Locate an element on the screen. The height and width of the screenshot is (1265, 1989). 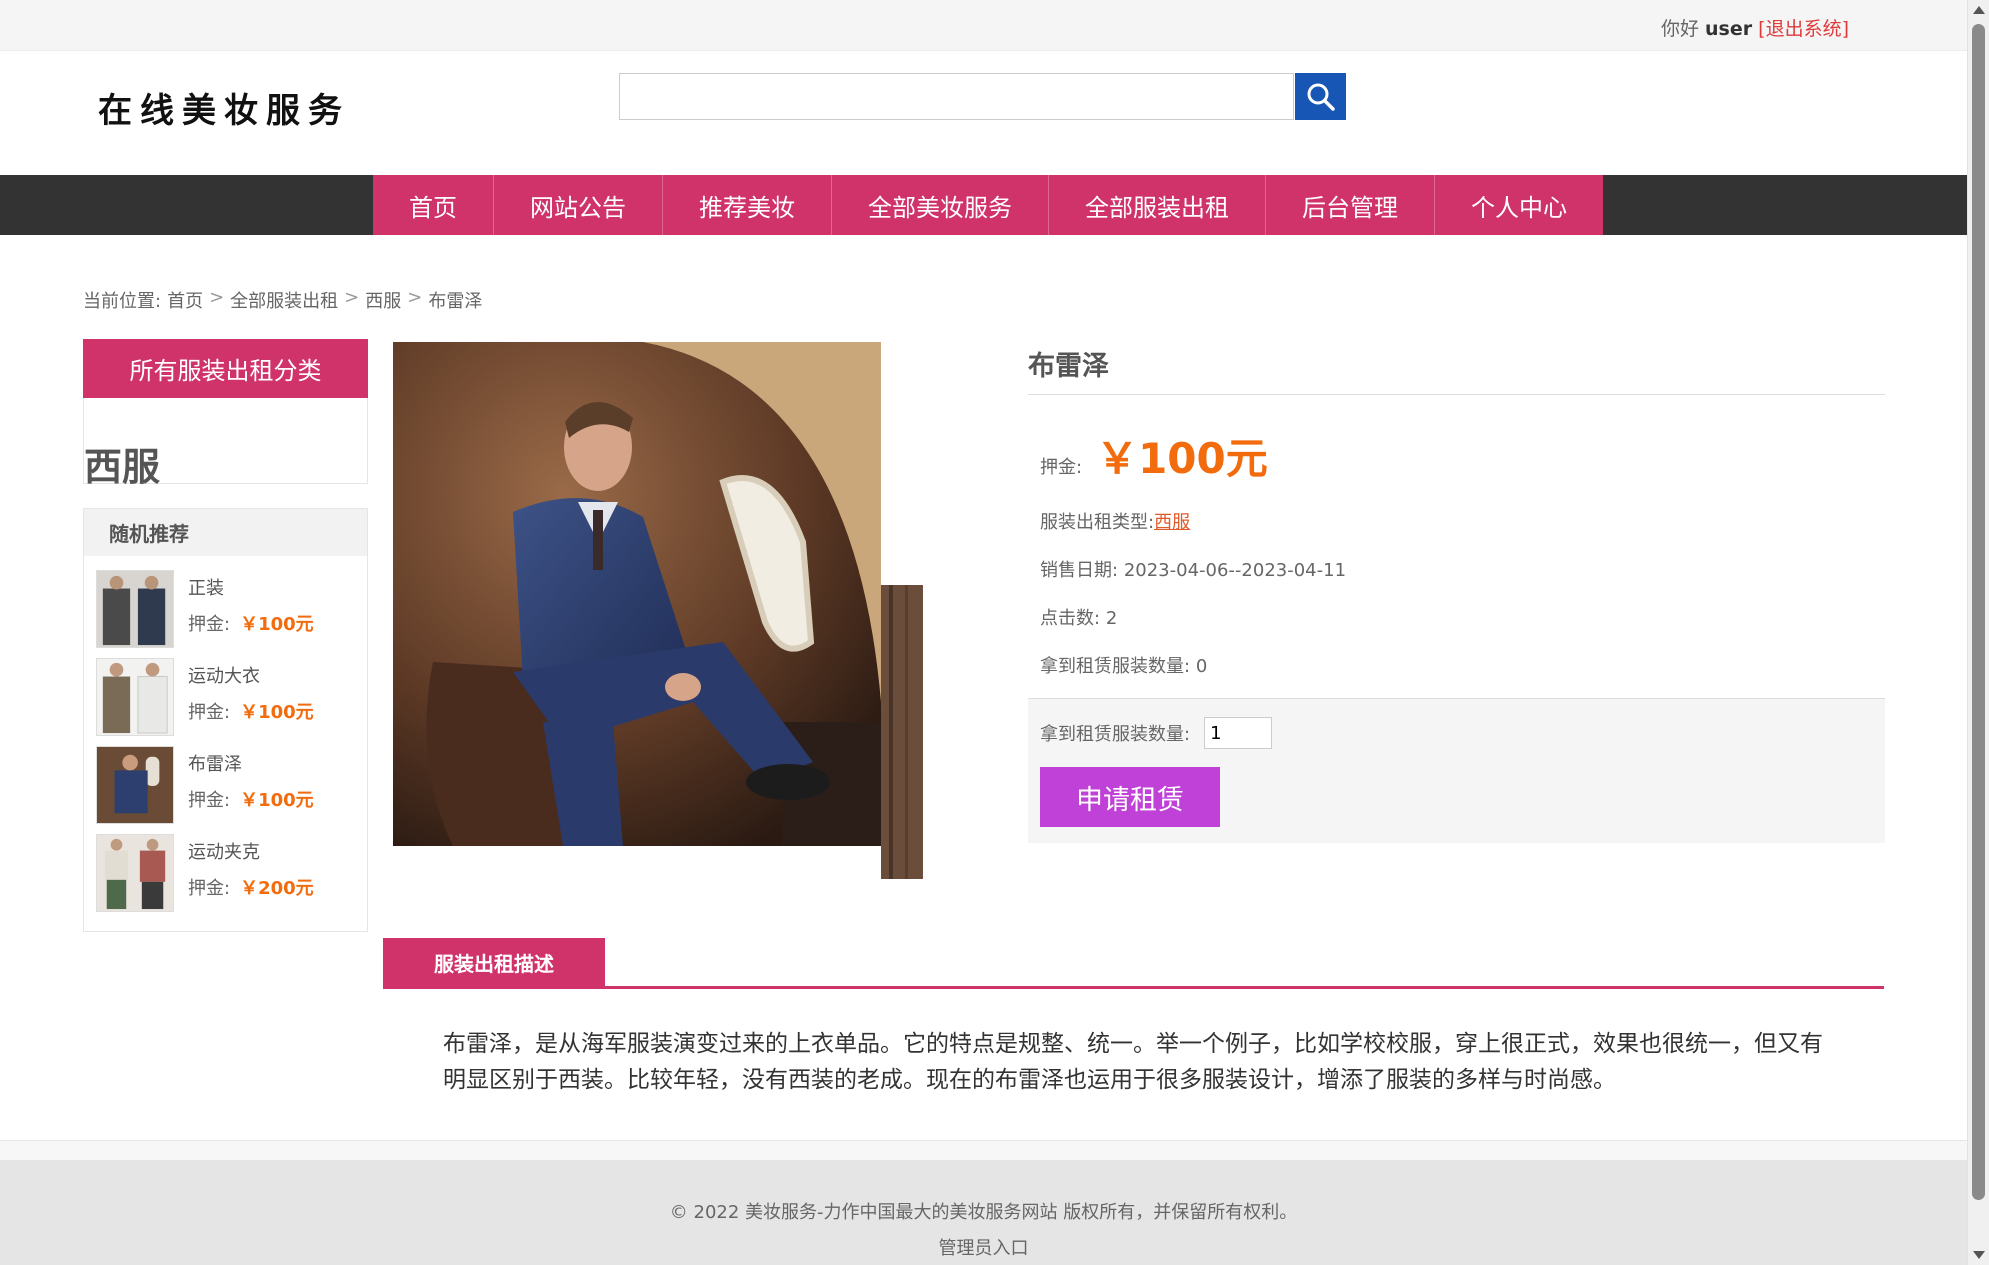
qty-label: 拿到租赁服装数量: is located at coordinates (1115, 734).